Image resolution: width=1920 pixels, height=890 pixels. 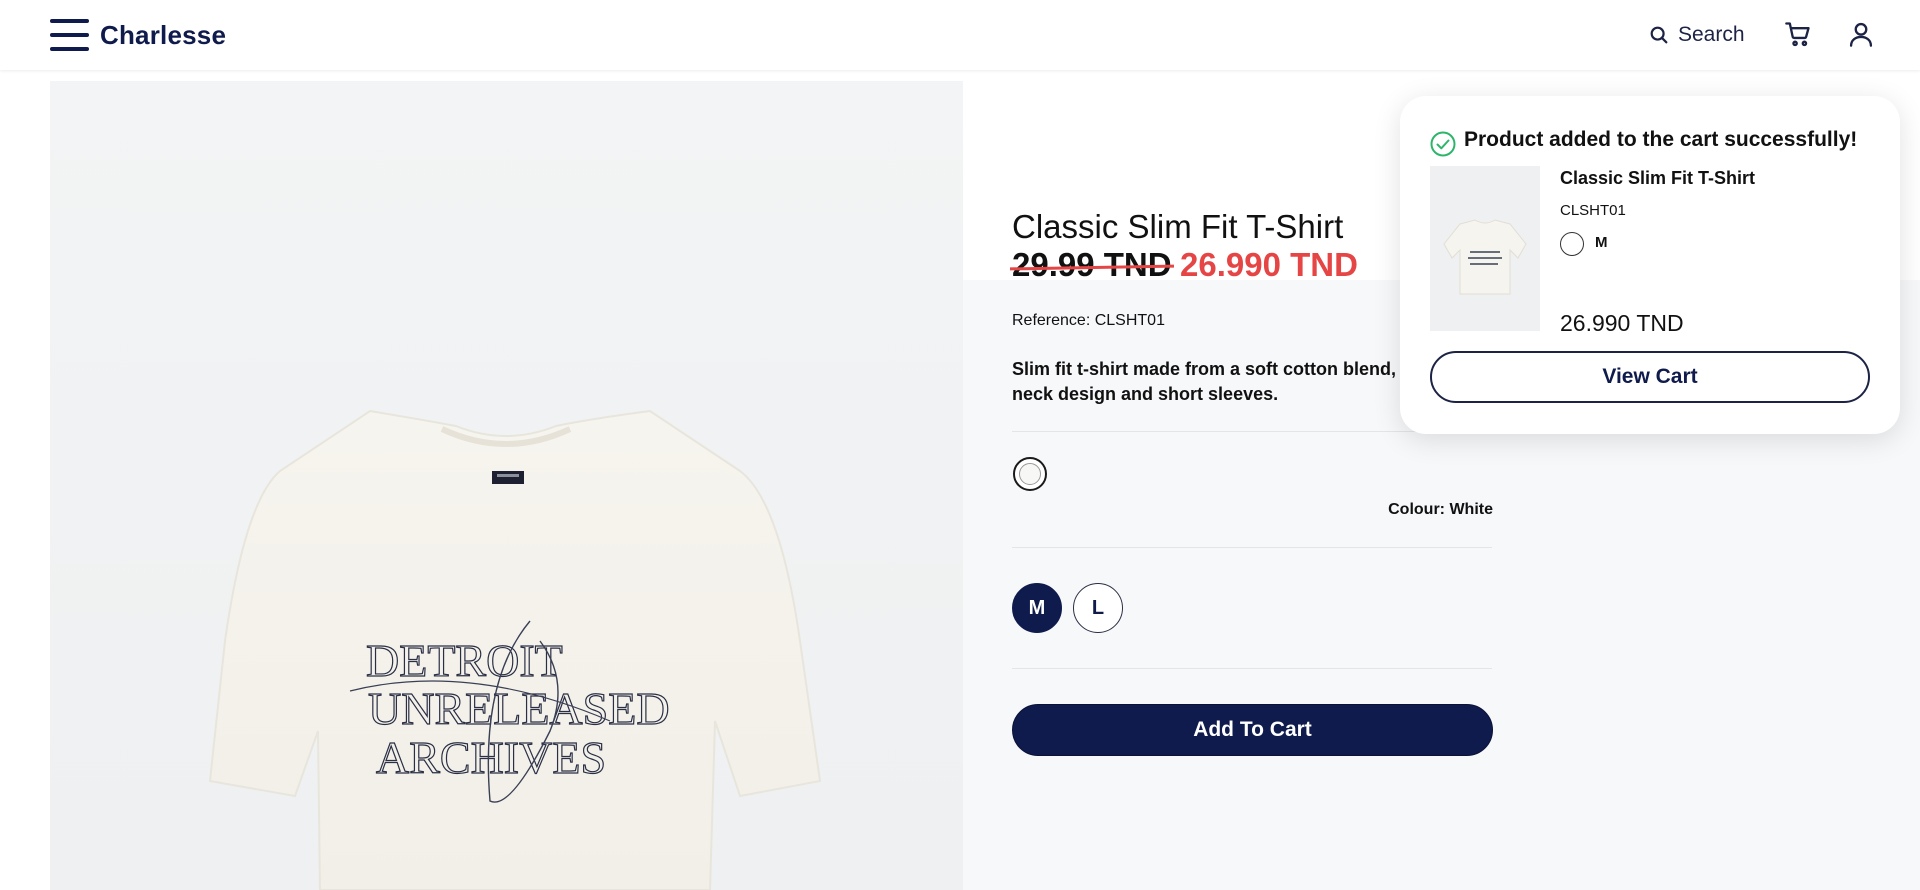 What do you see at coordinates (1088, 320) in the screenshot?
I see `product-reference: Reference: CLSHT01` at bounding box center [1088, 320].